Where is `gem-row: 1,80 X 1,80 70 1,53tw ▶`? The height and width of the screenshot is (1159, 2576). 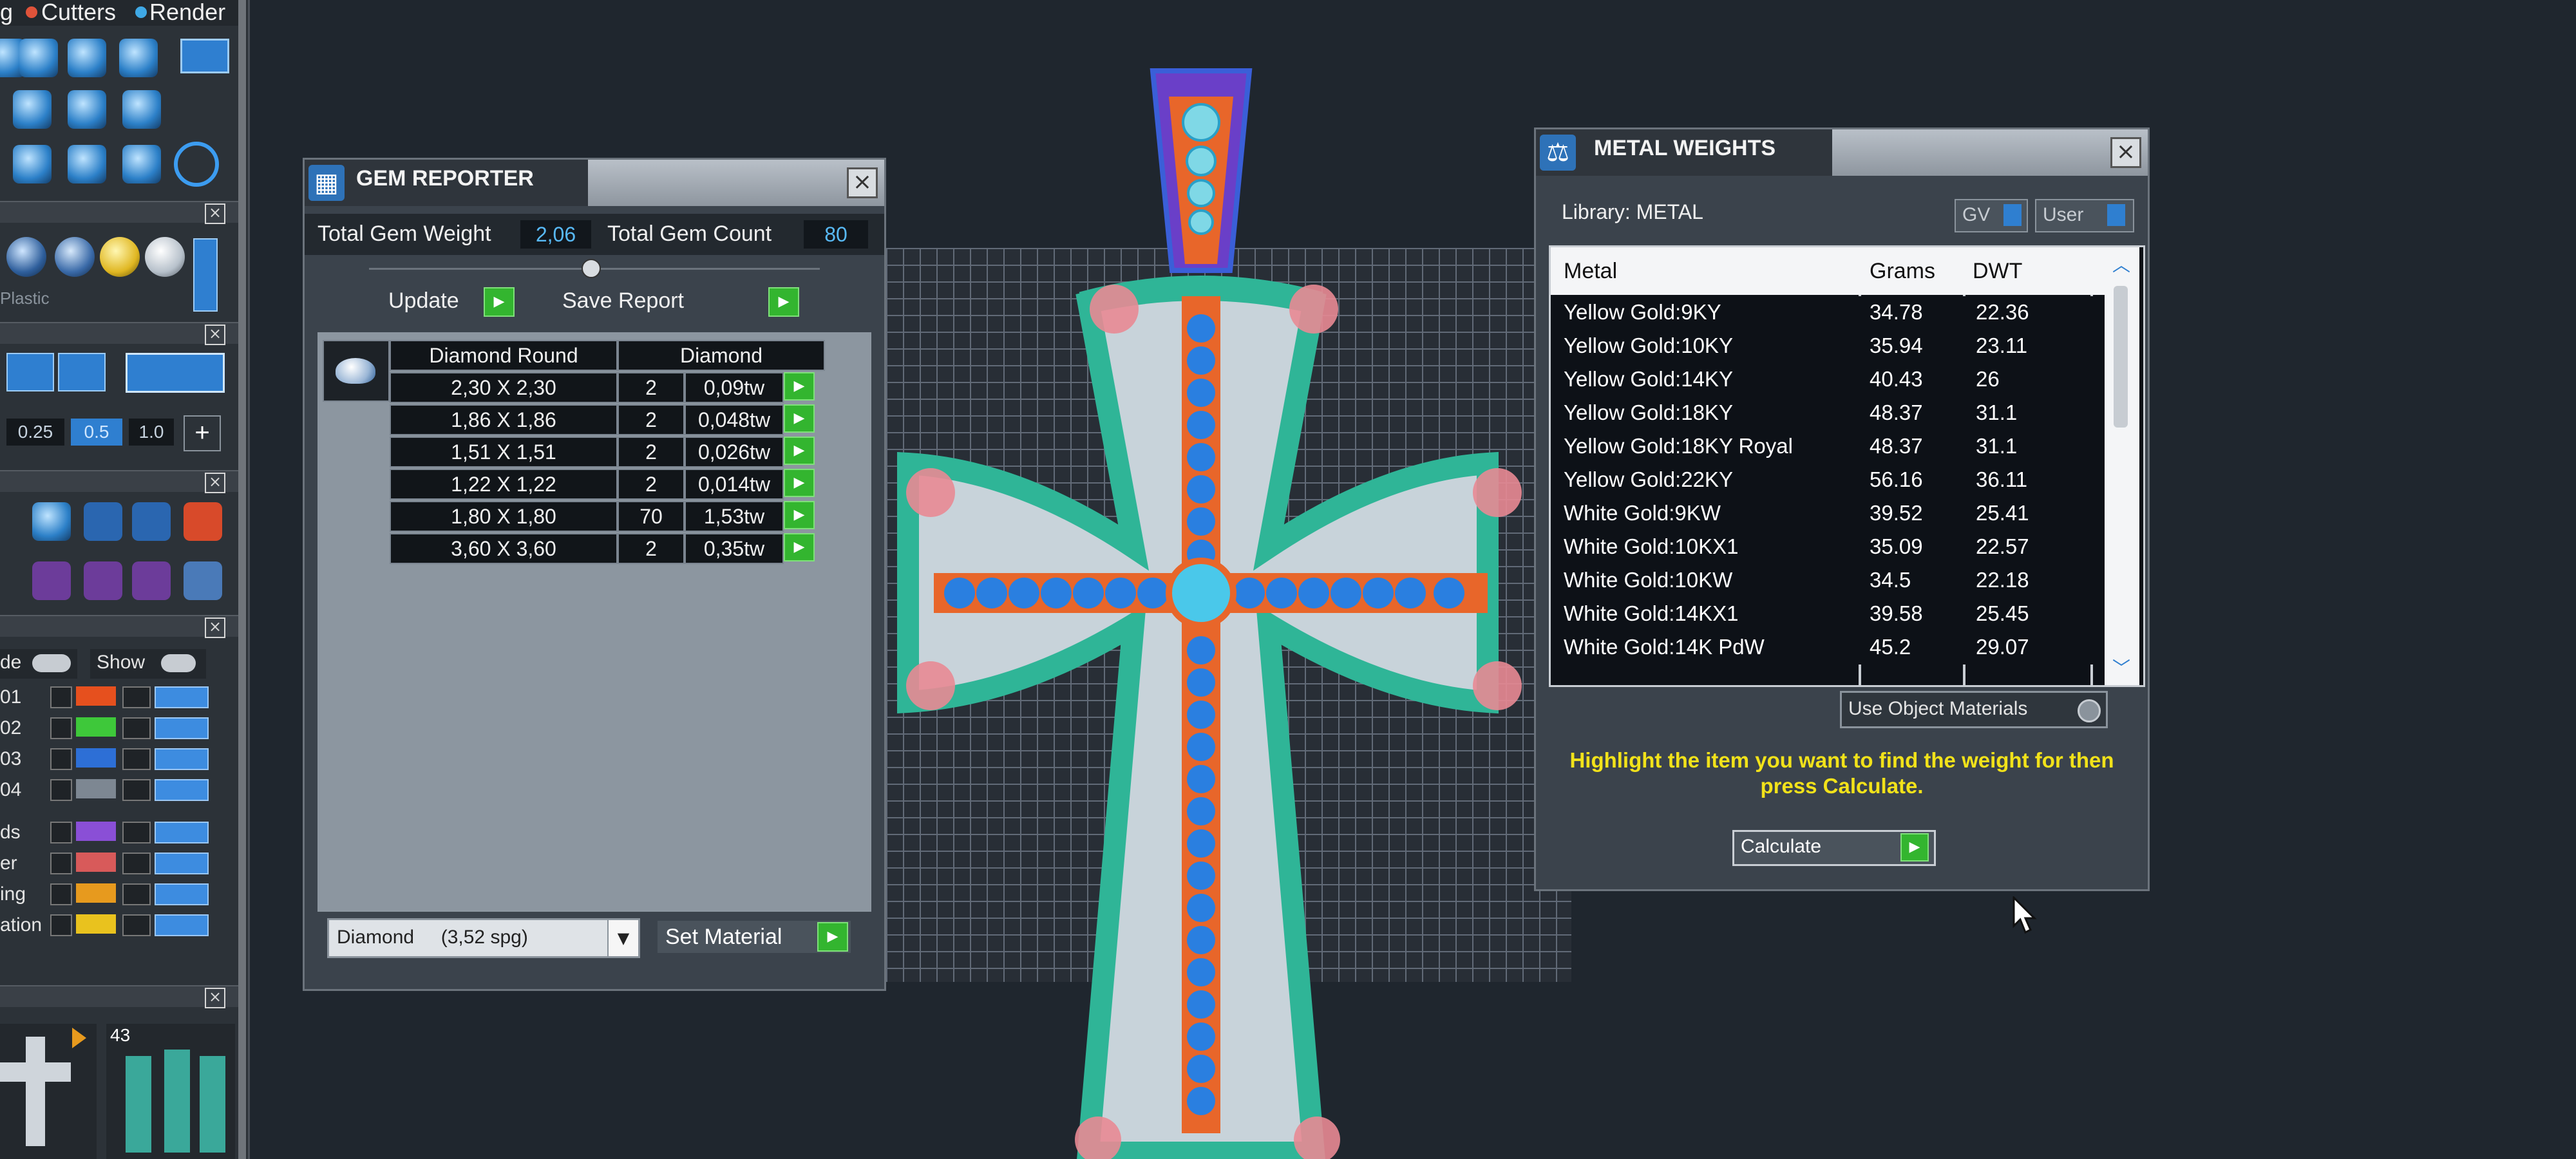 gem-row: 1,80 X 1,80 70 1,53tw ▶ is located at coordinates (594, 516).